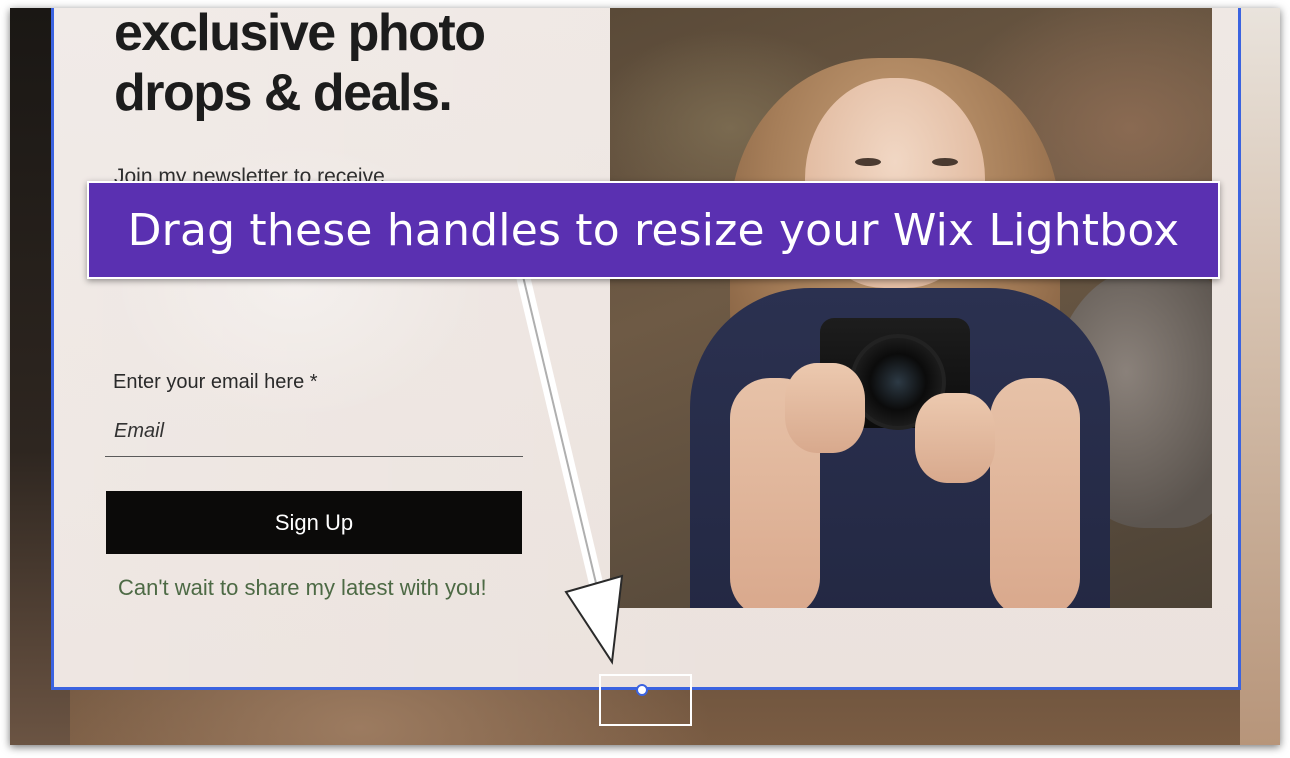  What do you see at coordinates (302, 587) in the screenshot?
I see `tagline-text: Can't wait to share my latest with you!` at bounding box center [302, 587].